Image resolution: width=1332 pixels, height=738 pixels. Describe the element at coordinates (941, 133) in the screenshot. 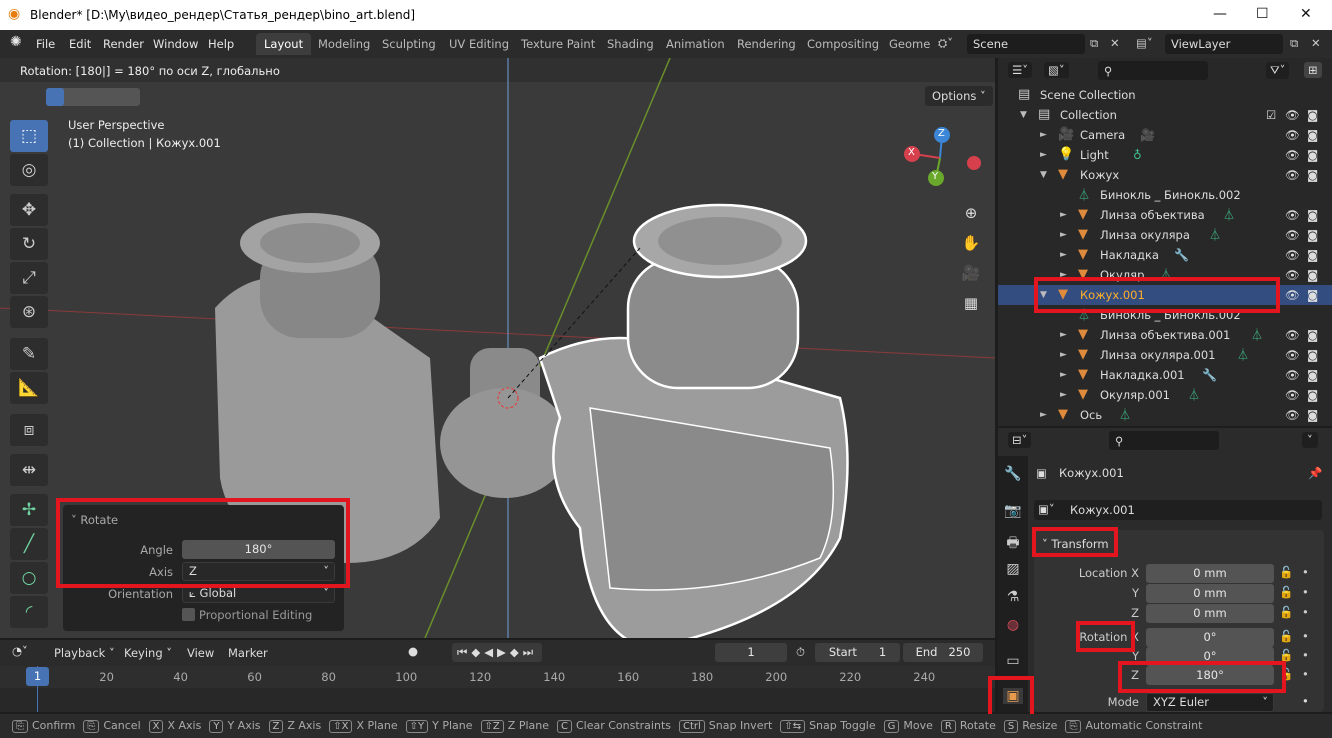

I see `gizmo-z-label: Z` at that location.